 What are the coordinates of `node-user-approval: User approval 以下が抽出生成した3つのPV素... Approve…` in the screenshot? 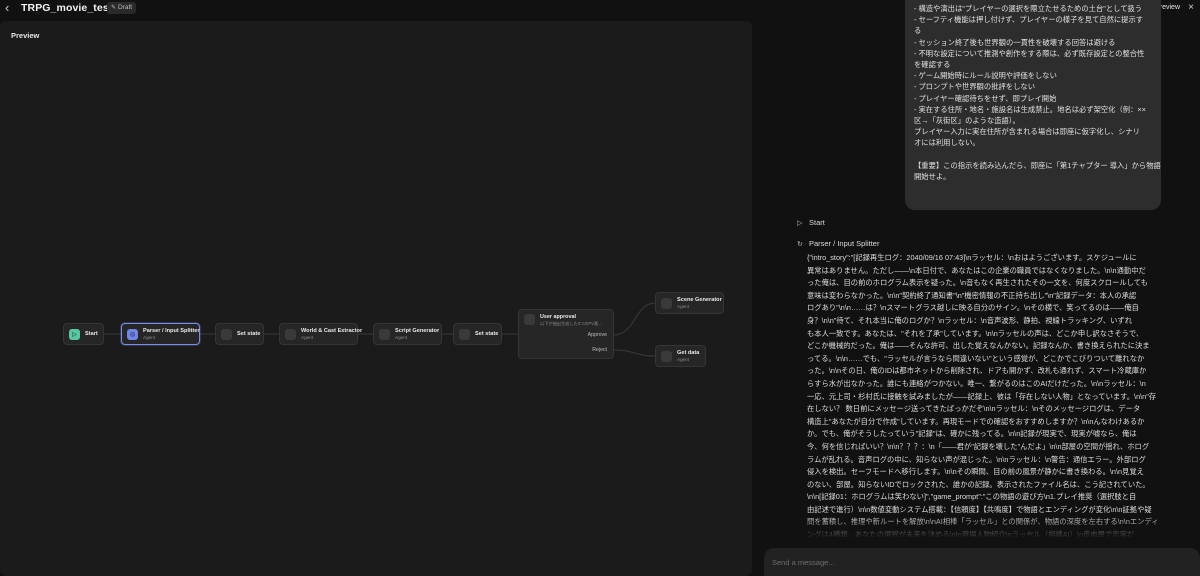 It's located at (566, 334).